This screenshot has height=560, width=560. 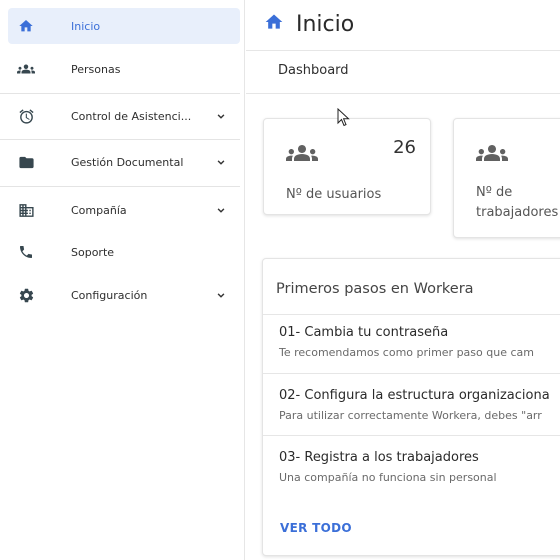 What do you see at coordinates (375, 289) in the screenshot?
I see `card-title: Primeros pasos en Workera` at bounding box center [375, 289].